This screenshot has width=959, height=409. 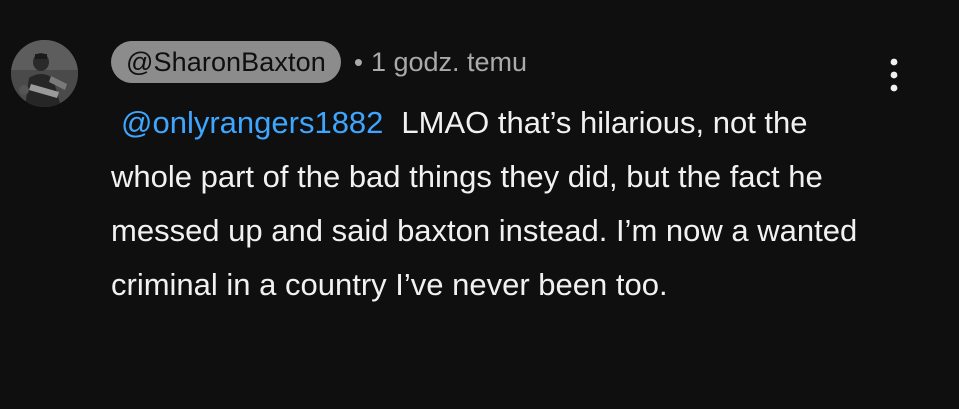 I want to click on avatar, so click(x=44, y=73).